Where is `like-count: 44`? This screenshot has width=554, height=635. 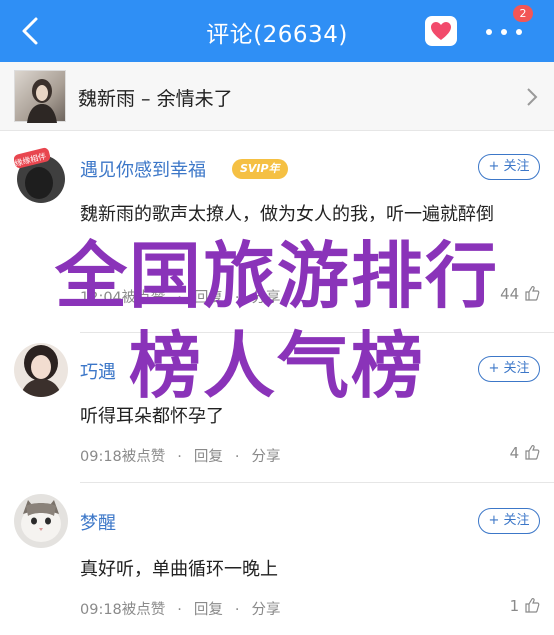
like-count: 44 is located at coordinates (510, 294).